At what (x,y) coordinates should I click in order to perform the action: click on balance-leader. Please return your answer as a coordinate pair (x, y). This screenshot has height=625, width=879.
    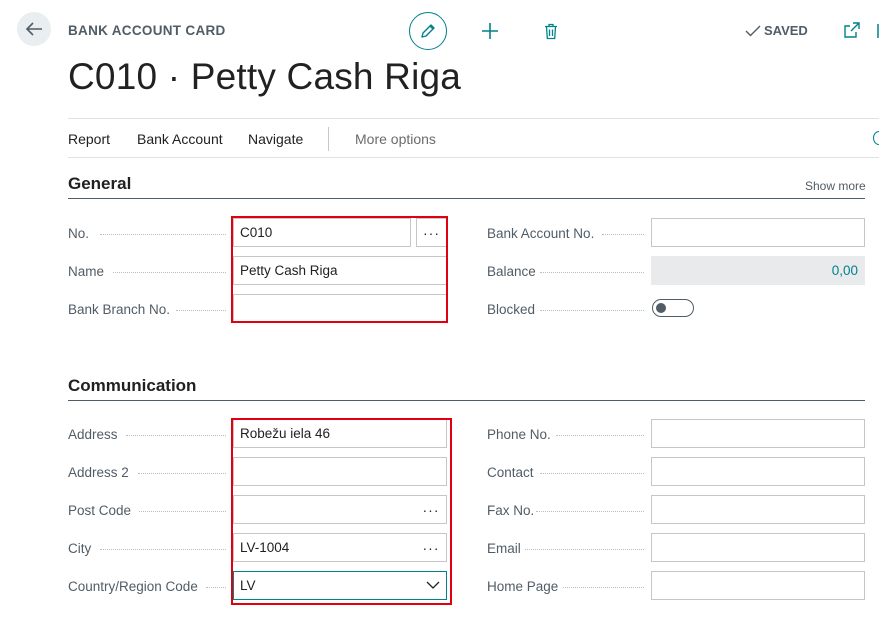
    Looking at the image, I should click on (592, 272).